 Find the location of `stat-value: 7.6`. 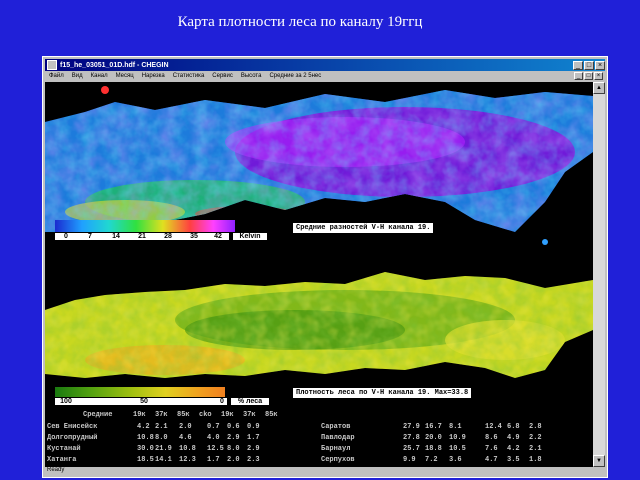

stat-value: 7.6 is located at coordinates (491, 449).